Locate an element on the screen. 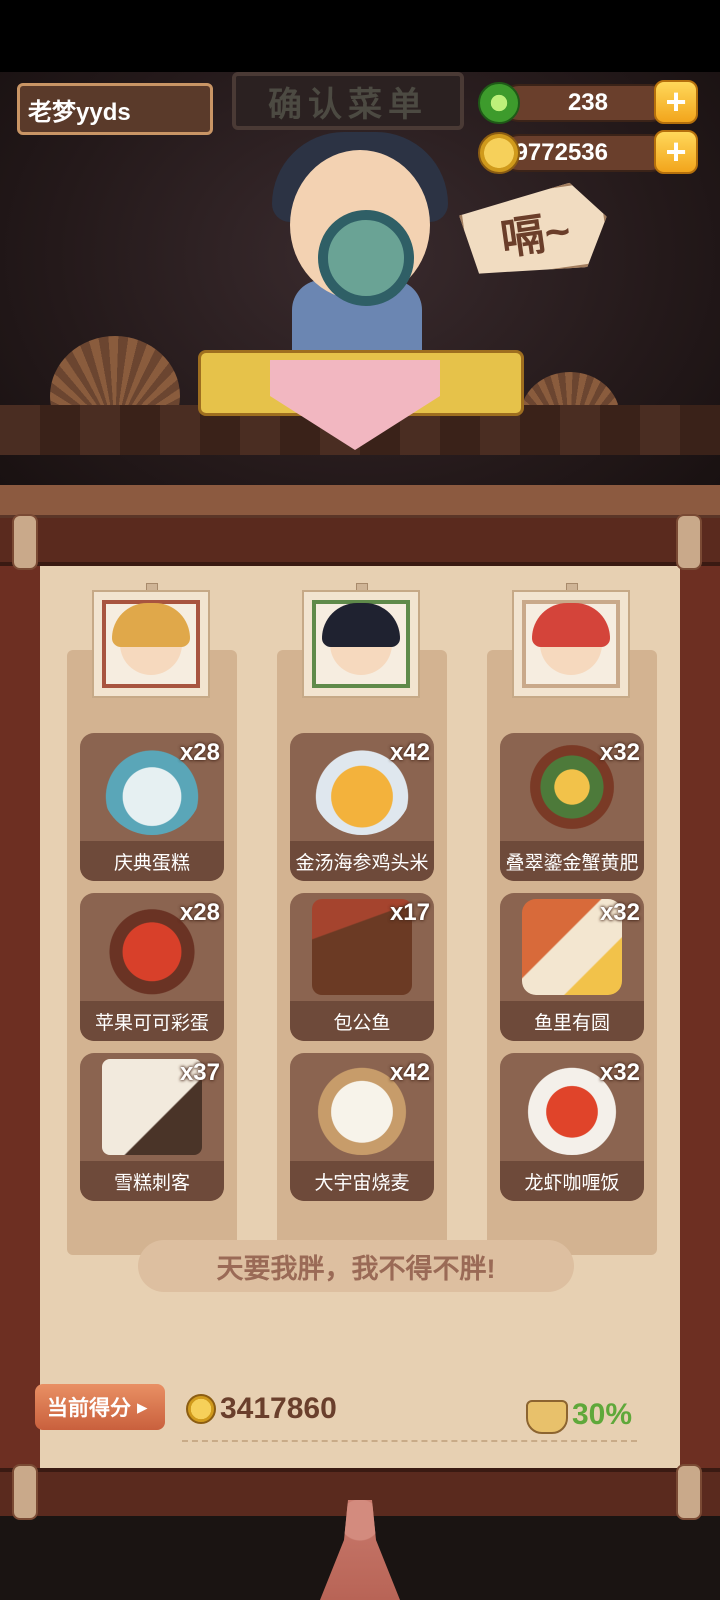 This screenshot has height=1600, width=720. arrow-right-icon: ▸ is located at coordinates (142, 1407).